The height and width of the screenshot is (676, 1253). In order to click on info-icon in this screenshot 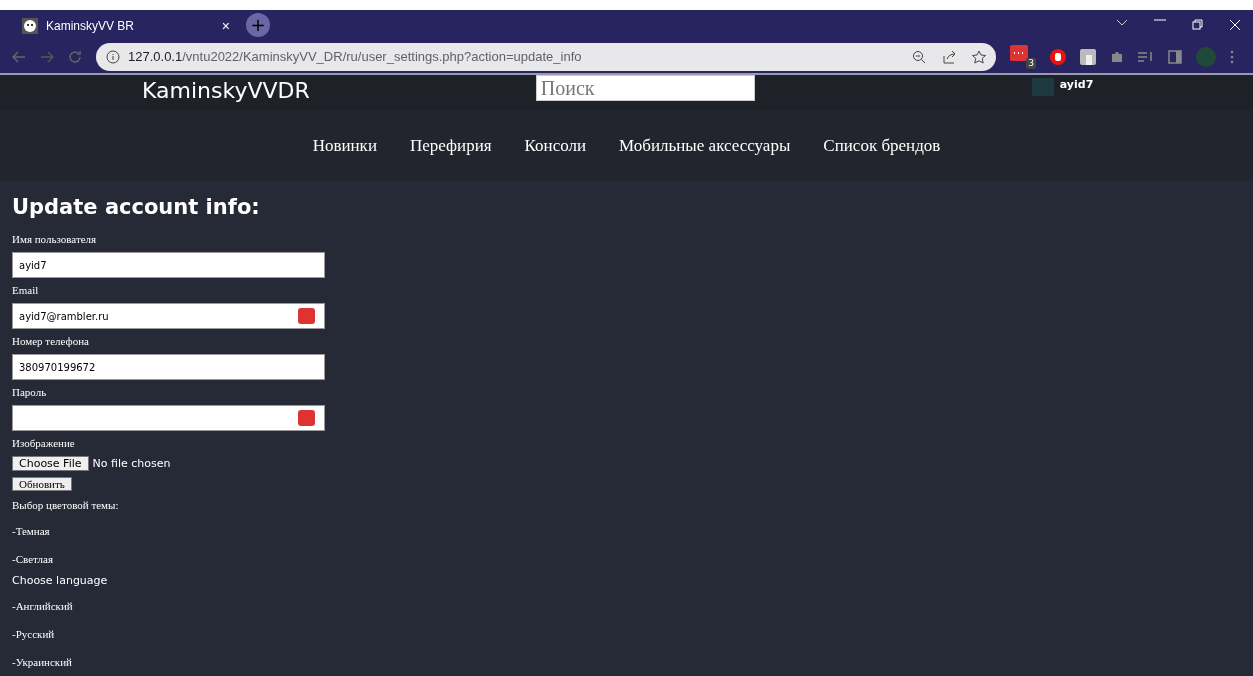, I will do `click(113, 56)`.